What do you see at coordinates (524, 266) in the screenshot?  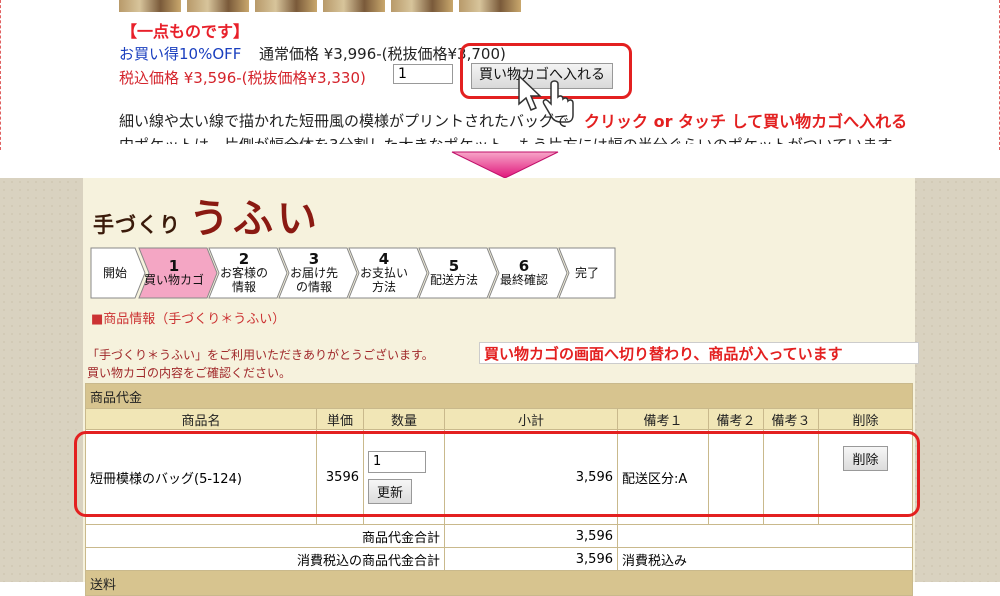 I see `step-number: 6` at bounding box center [524, 266].